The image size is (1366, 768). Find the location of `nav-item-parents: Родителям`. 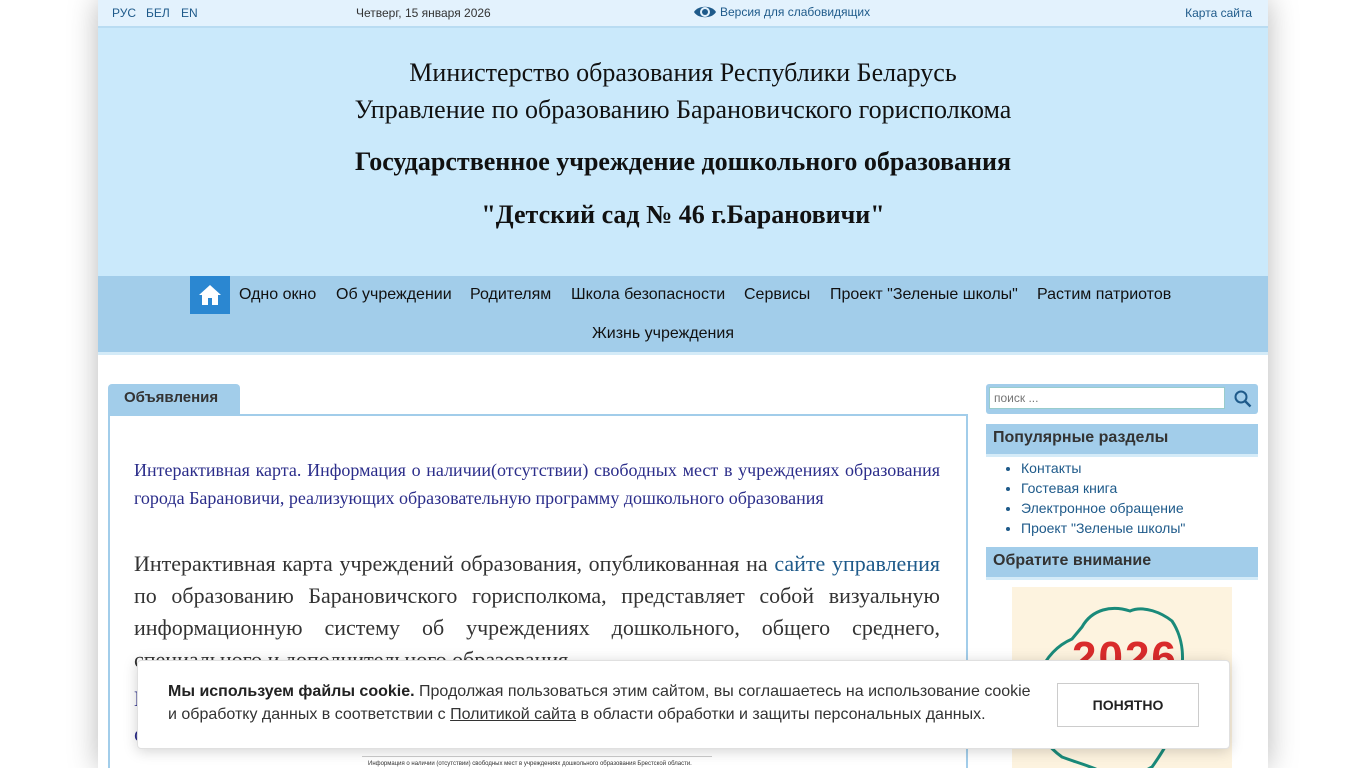

nav-item-parents: Родителям is located at coordinates (510, 295).